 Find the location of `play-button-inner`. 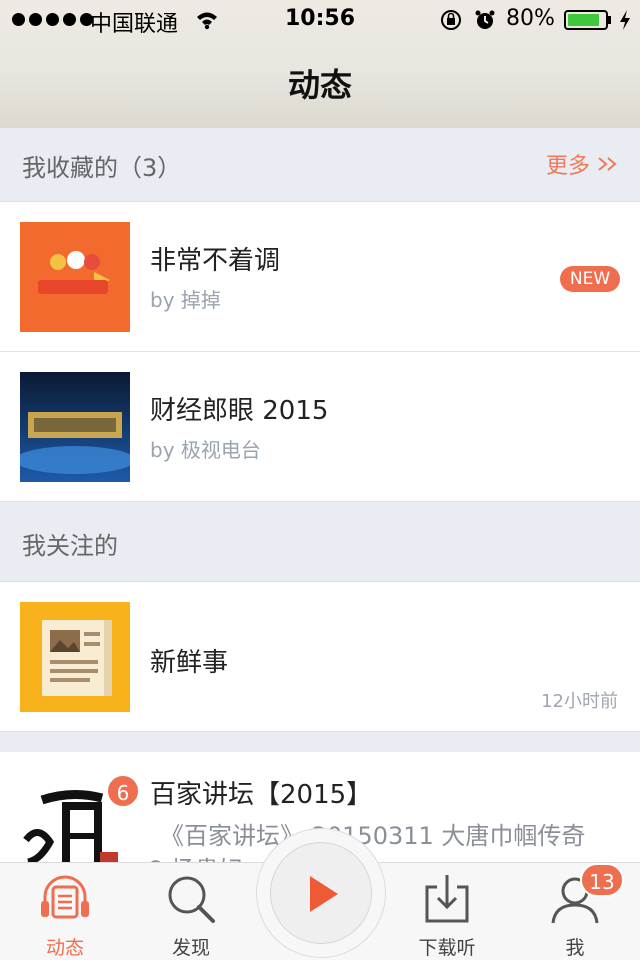

play-button-inner is located at coordinates (321, 893).